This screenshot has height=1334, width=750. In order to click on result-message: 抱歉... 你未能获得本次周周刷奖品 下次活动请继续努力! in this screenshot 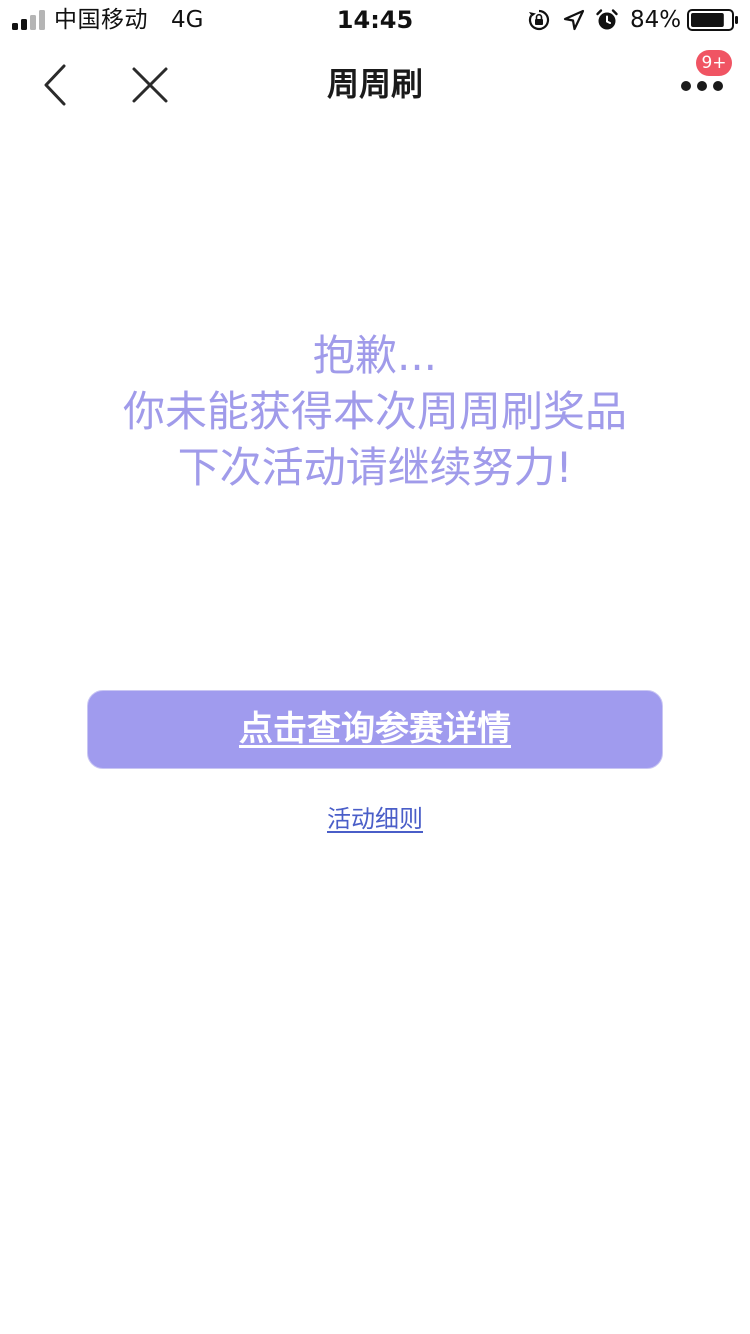, I will do `click(375, 412)`.